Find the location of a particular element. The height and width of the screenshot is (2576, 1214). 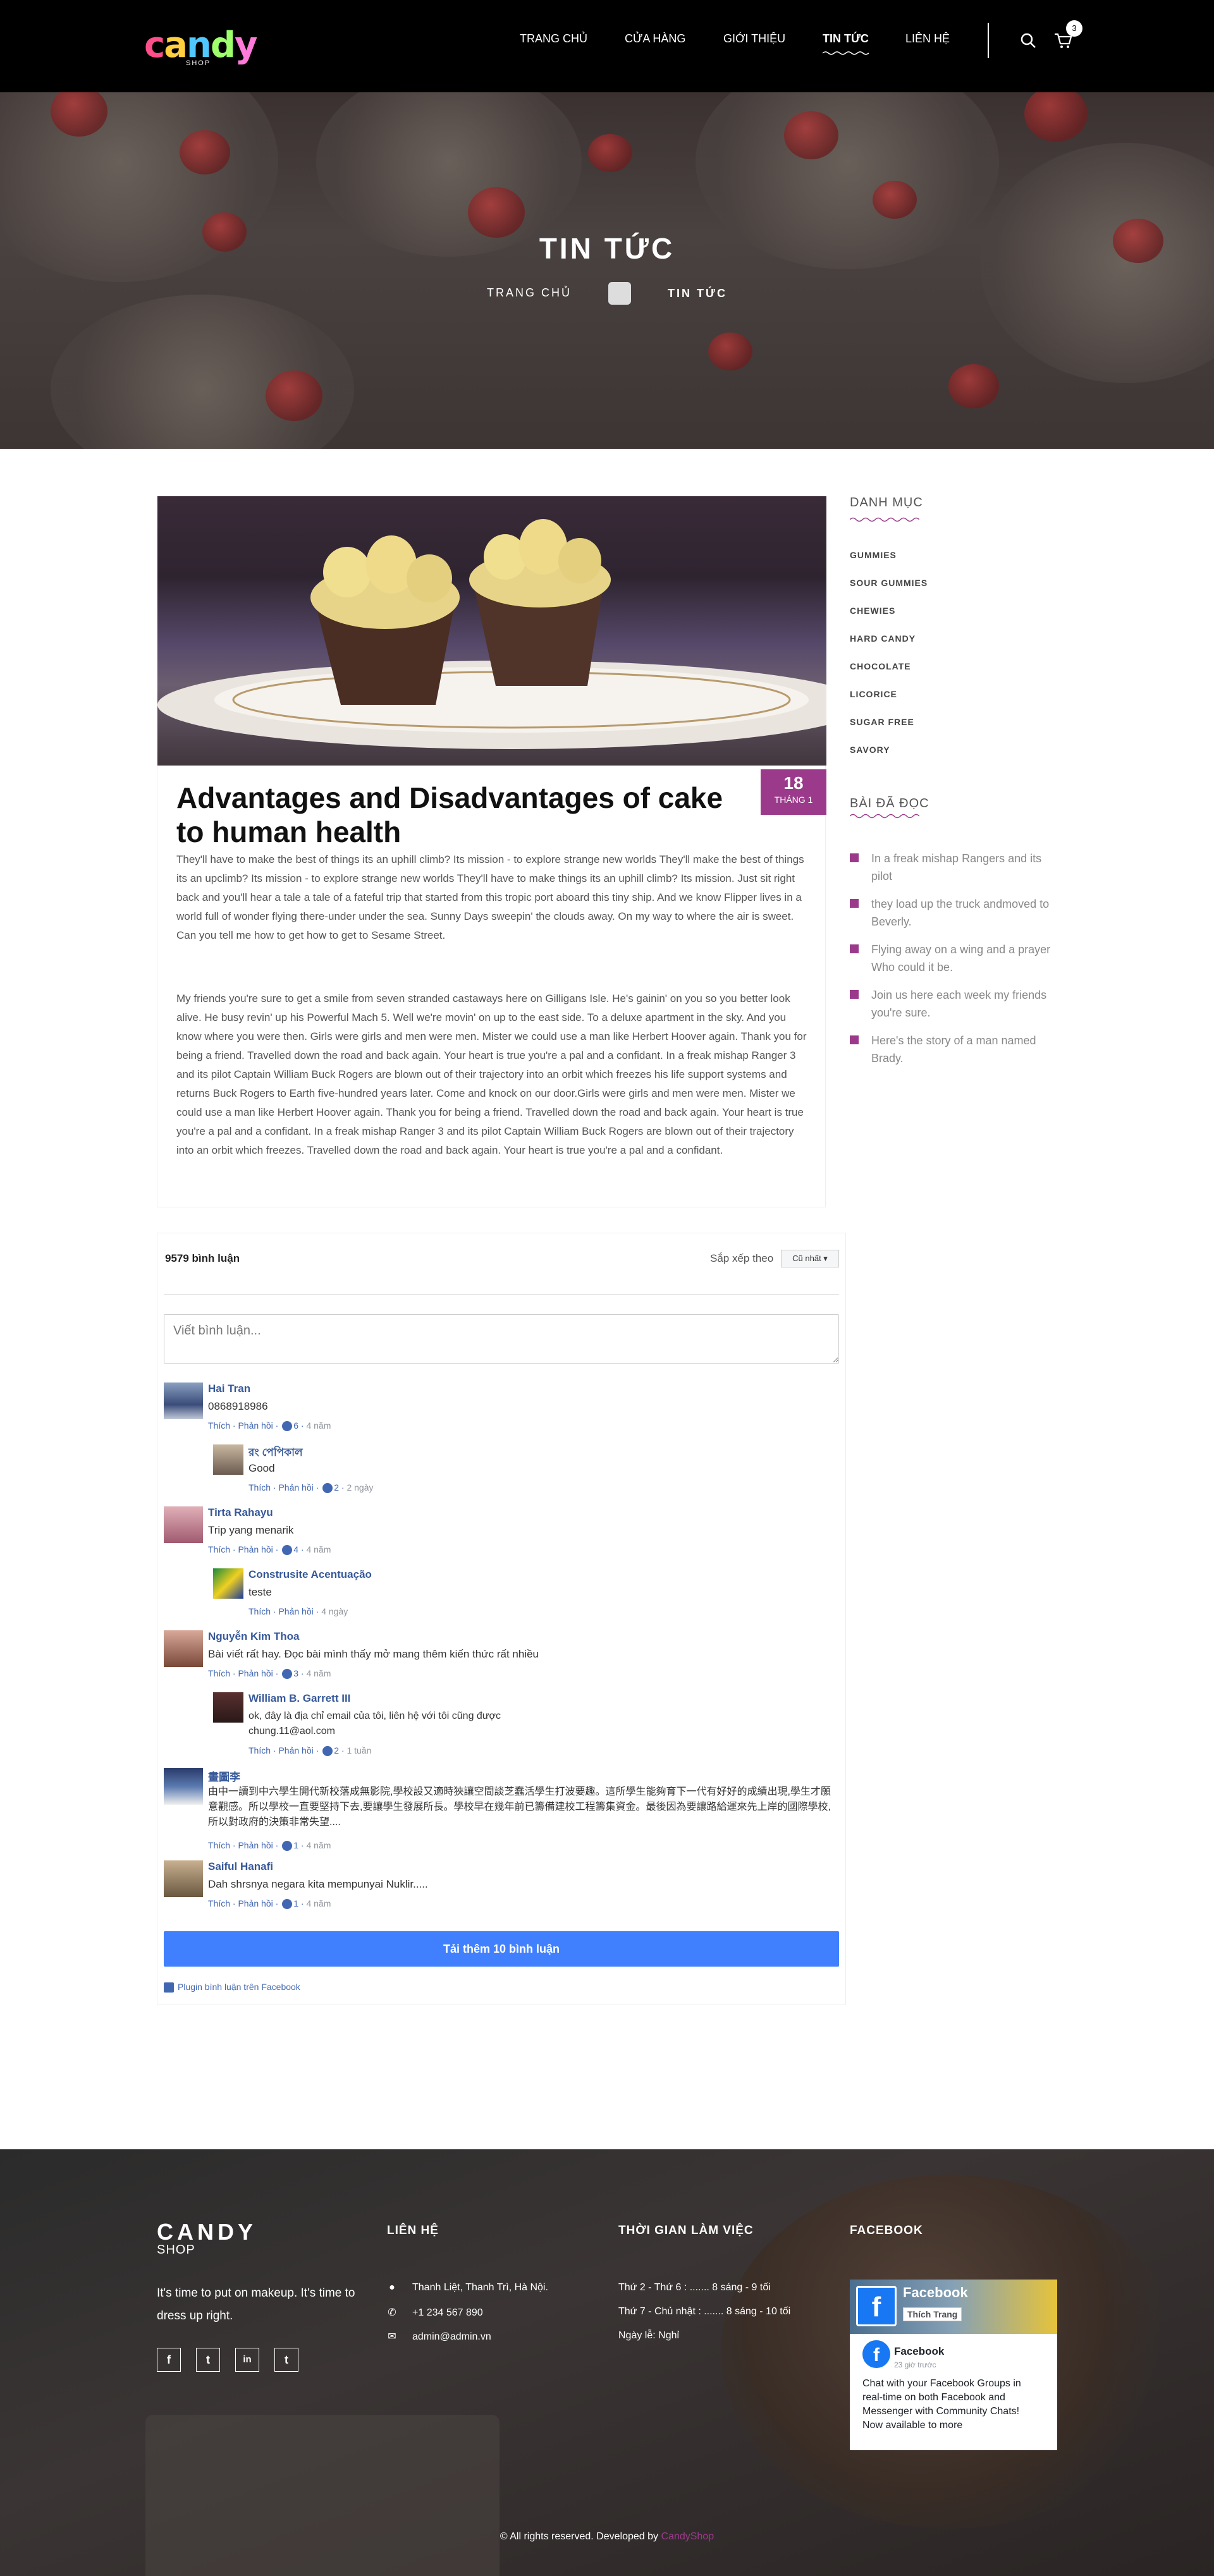

category-link: SOUR GUMMIES is located at coordinates (889, 583).